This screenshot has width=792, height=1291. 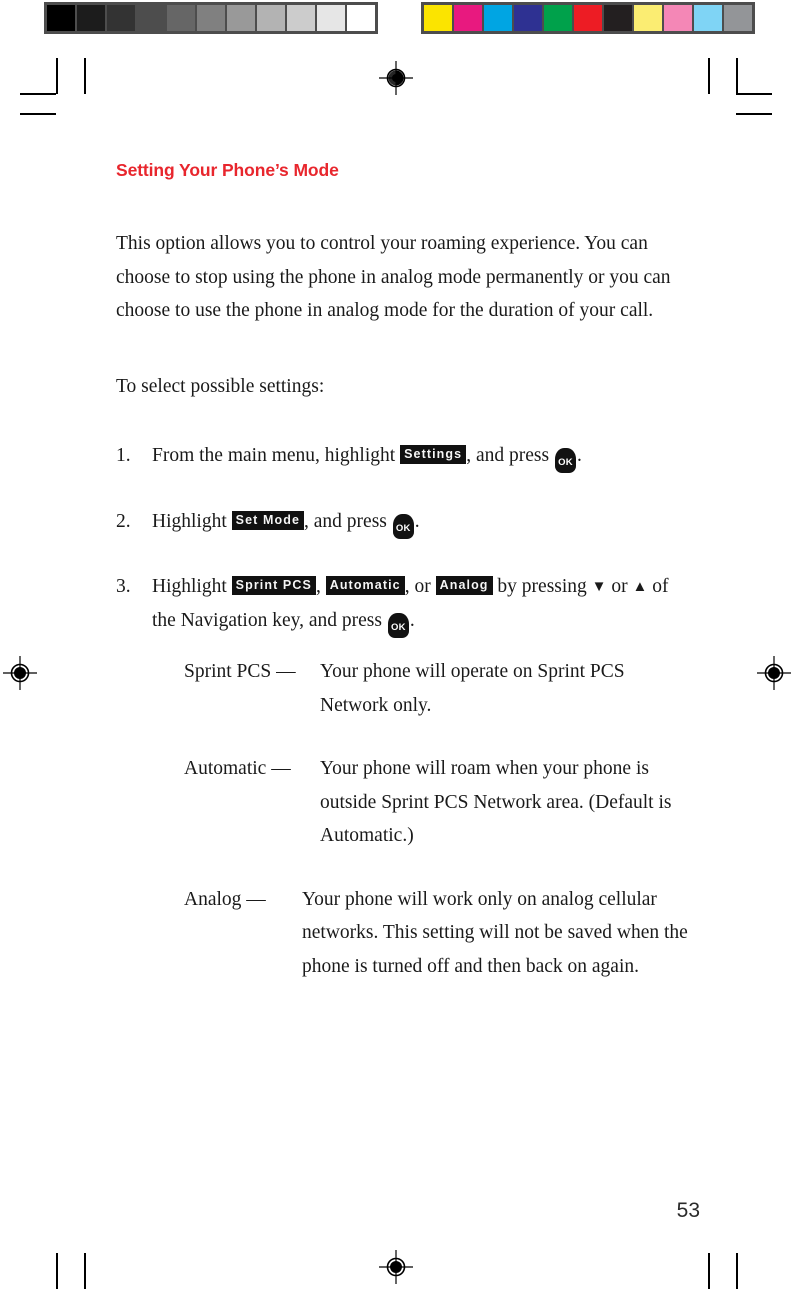 I want to click on crop-mark-bottom-right-vertical, so click(x=737, y=1271).